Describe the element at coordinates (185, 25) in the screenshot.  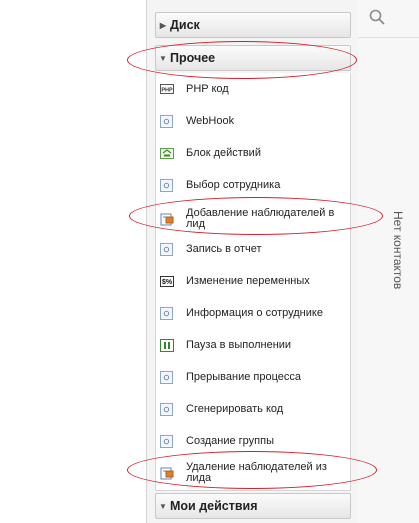
I see `section-disk-label: Диск` at that location.